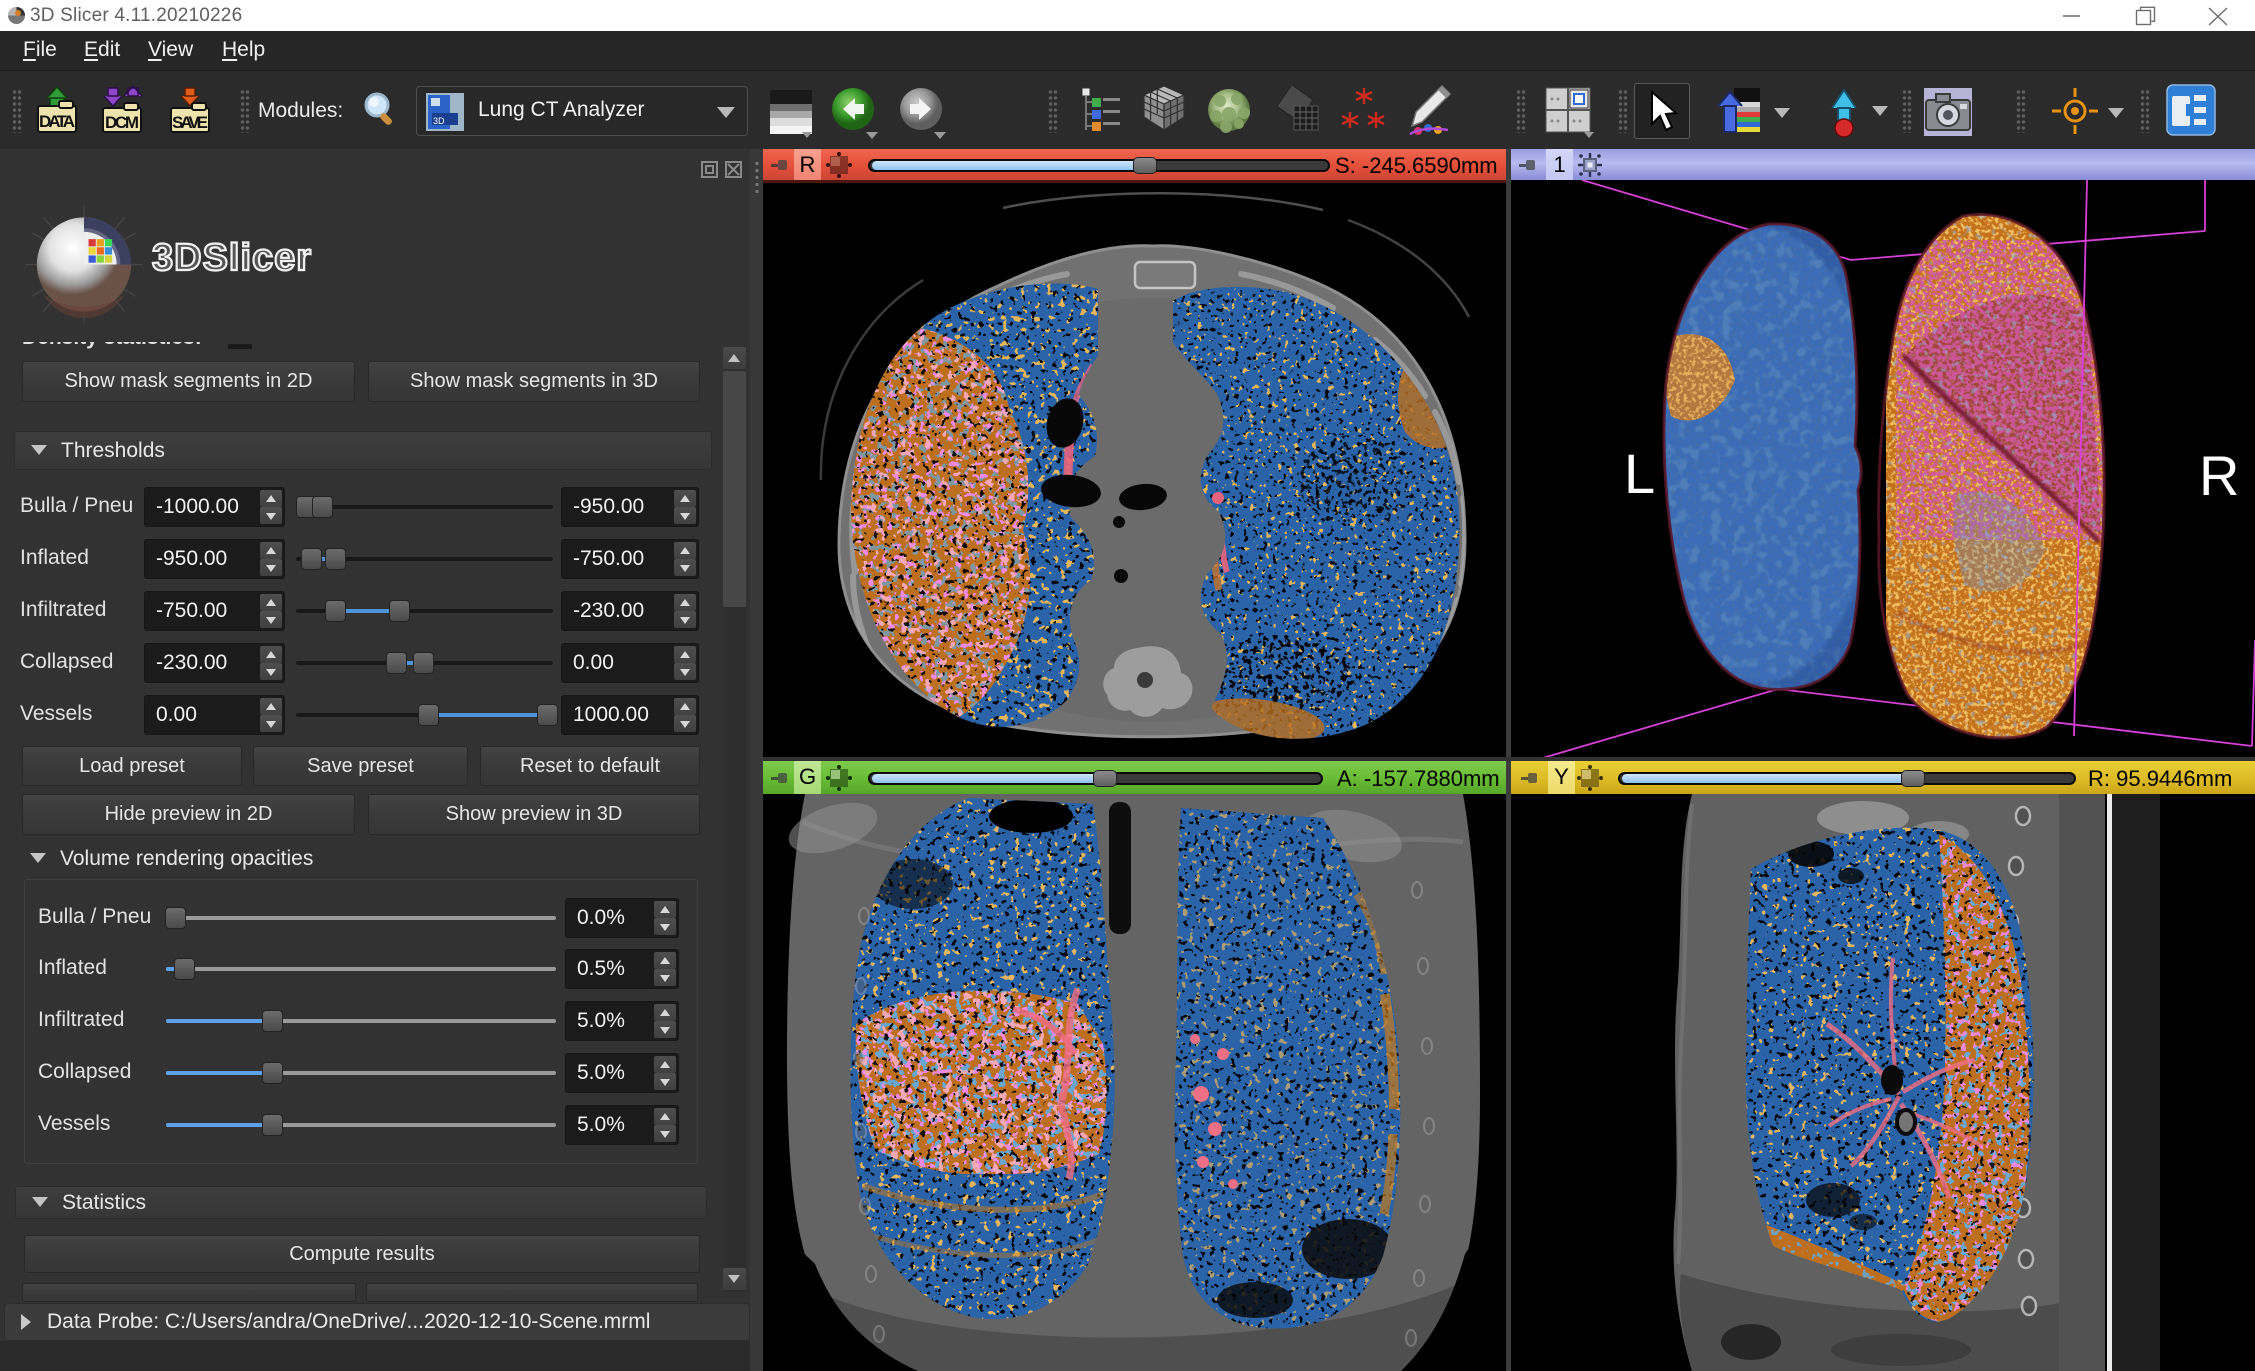  What do you see at coordinates (2219, 475) in the screenshot?
I see `svg-text: R` at bounding box center [2219, 475].